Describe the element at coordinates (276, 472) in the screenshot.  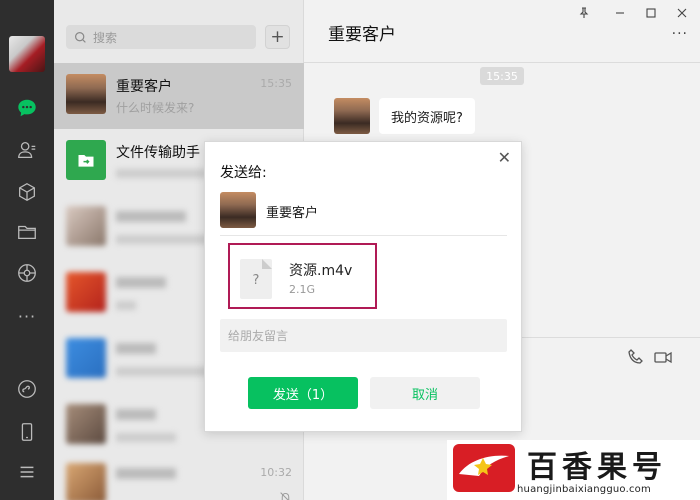
I see `chat-time: 10:32` at that location.